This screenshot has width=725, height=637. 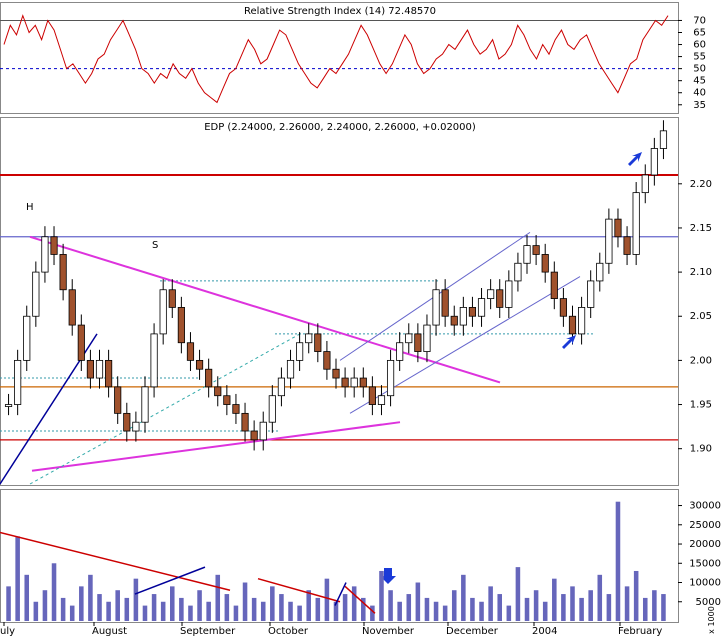 What do you see at coordinates (699, 57) in the screenshot?
I see `rsi-tick-label: 55` at bounding box center [699, 57].